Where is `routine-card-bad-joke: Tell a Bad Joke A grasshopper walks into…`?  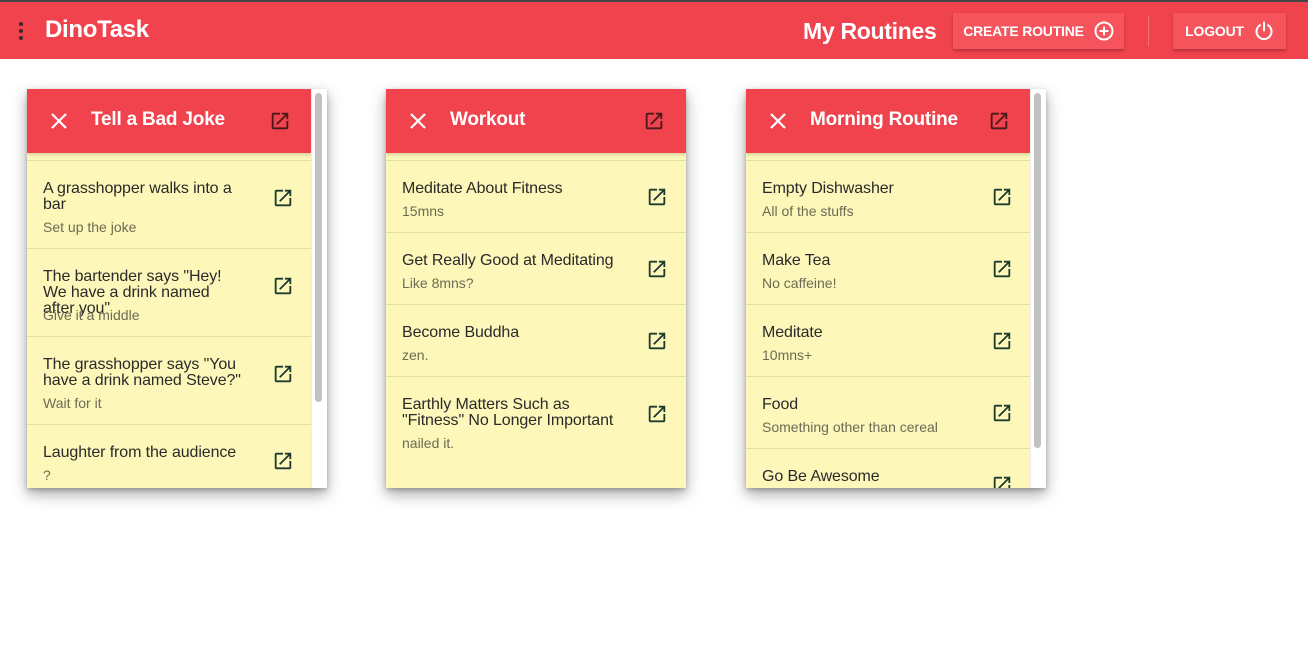
routine-card-bad-joke: Tell a Bad Joke A grasshopper walks into… is located at coordinates (177, 288).